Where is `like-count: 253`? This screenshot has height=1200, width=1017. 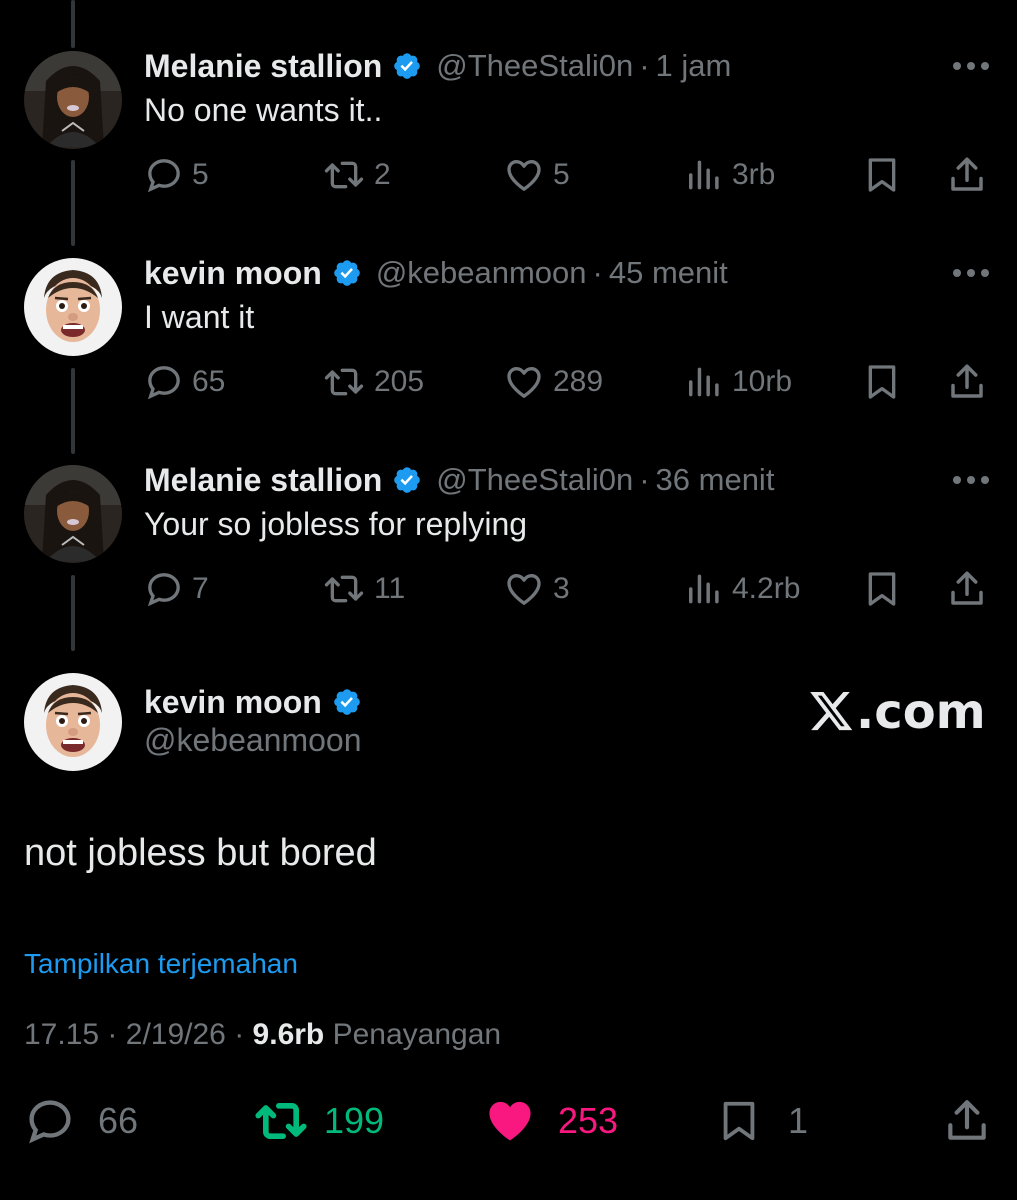 like-count: 253 is located at coordinates (588, 1120).